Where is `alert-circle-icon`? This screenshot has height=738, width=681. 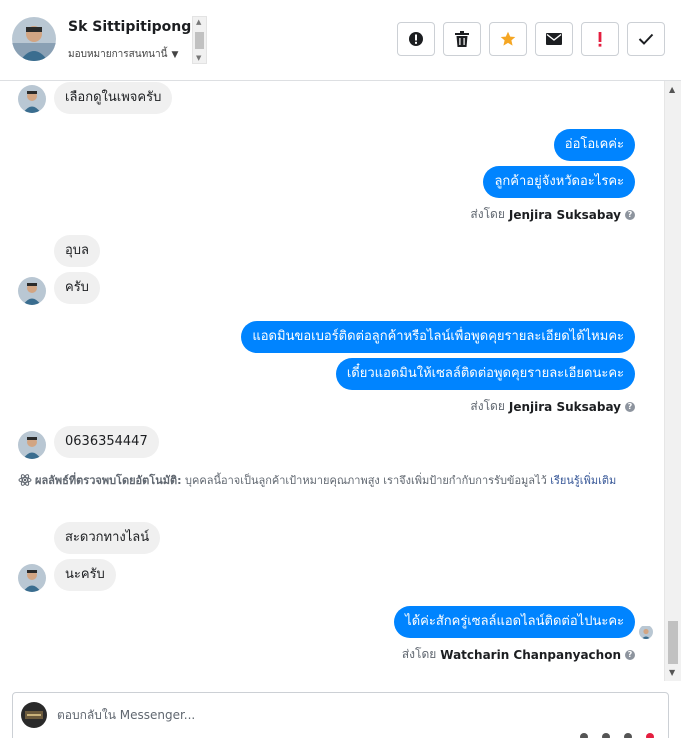
alert-circle-icon is located at coordinates (416, 39).